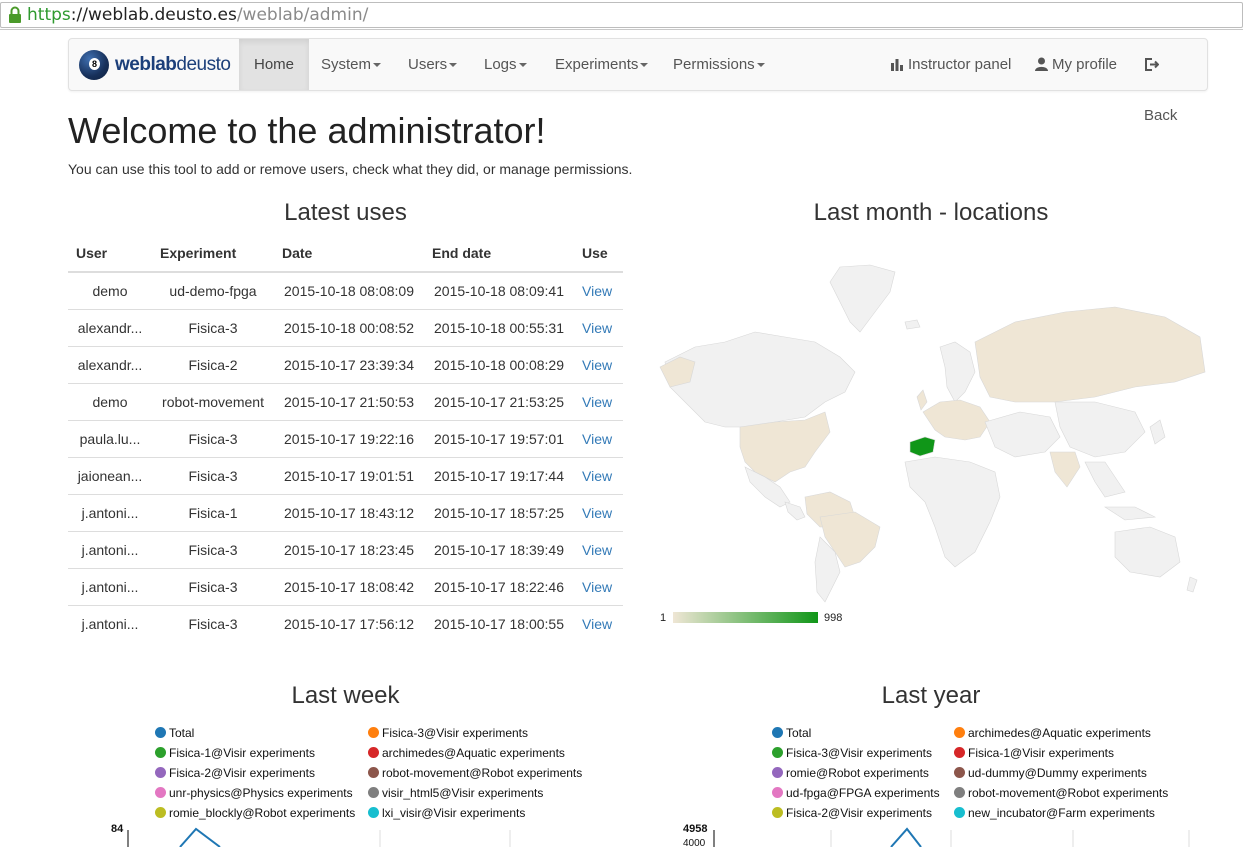  I want to click on cell-end-date: 2015-10-18 08:09:41, so click(499, 290).